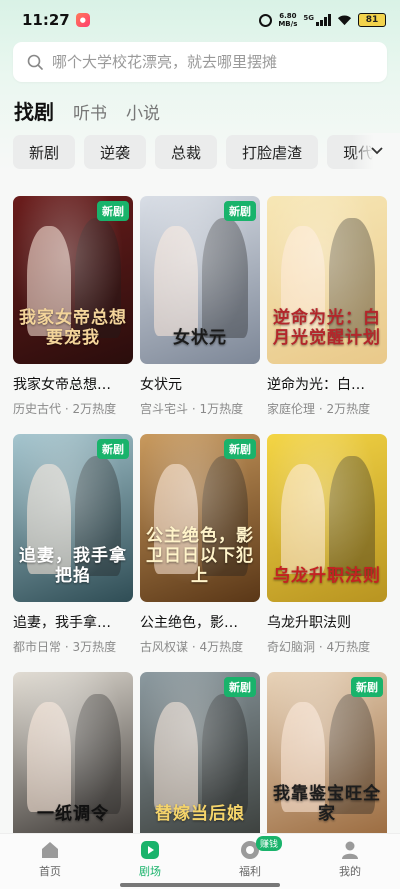  I want to click on home-icon, so click(50, 850).